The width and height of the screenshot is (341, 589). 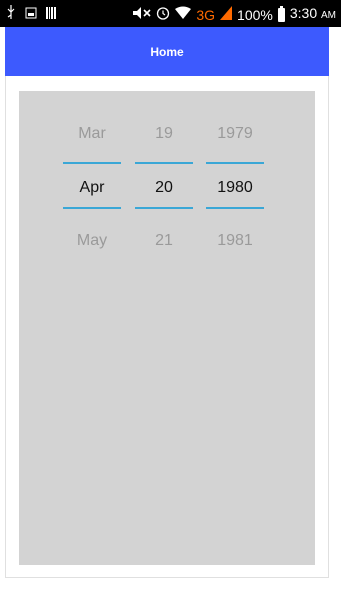 I want to click on day-prev-value: 19, so click(x=164, y=134).